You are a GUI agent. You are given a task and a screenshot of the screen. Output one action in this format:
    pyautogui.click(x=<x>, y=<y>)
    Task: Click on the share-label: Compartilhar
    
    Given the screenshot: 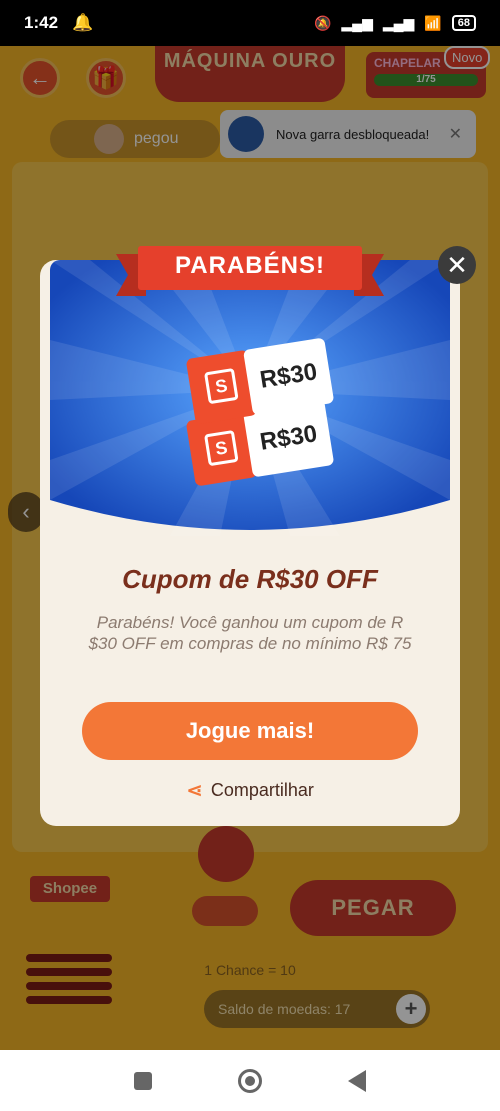 What is the action you would take?
    pyautogui.click(x=262, y=790)
    